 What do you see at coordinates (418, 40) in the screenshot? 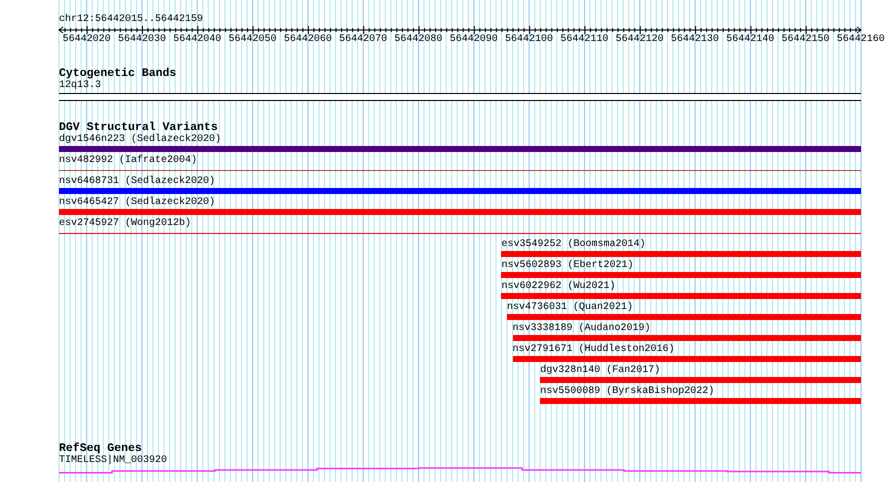
I see `tick-label: 56442080` at bounding box center [418, 40].